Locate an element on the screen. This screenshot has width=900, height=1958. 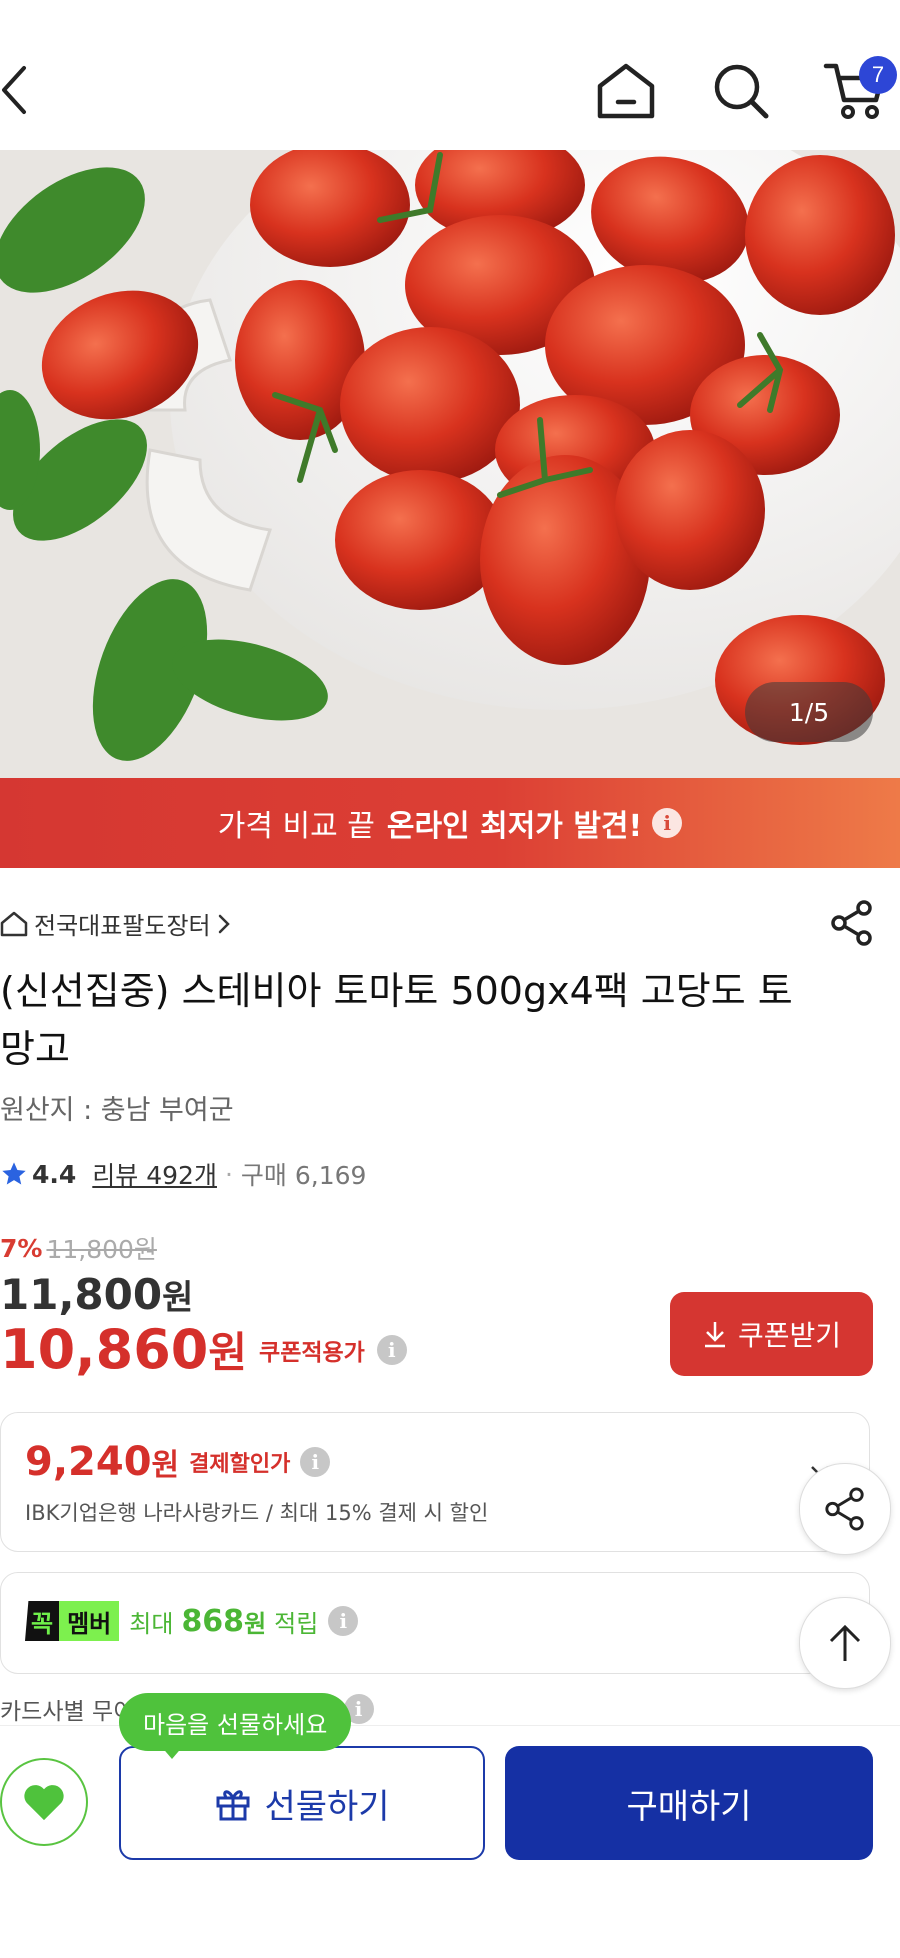
gift-button-label: 선물하기 is located at coordinates (327, 1806).